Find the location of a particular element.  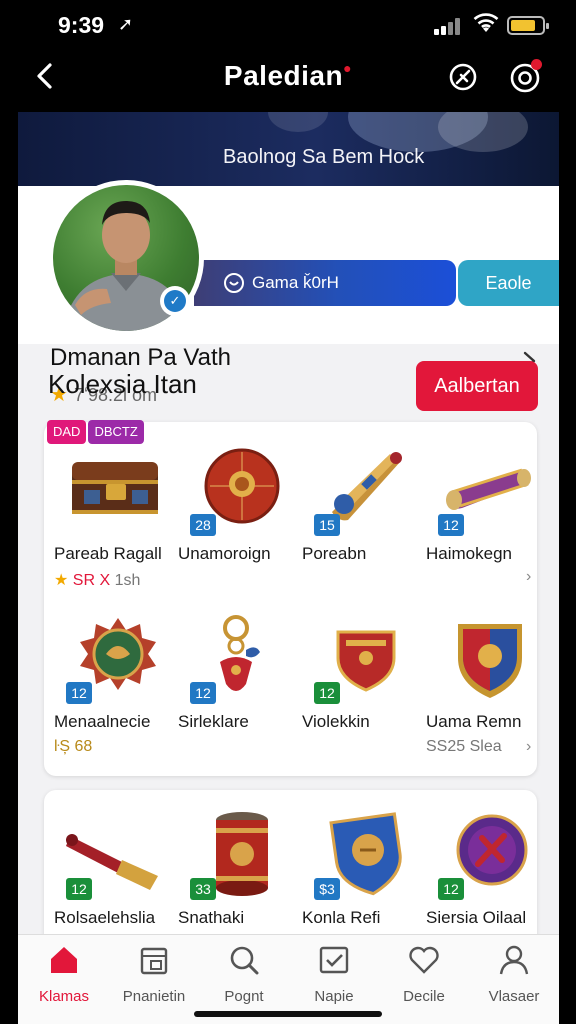

item-name: Poreabn is located at coordinates (334, 553).